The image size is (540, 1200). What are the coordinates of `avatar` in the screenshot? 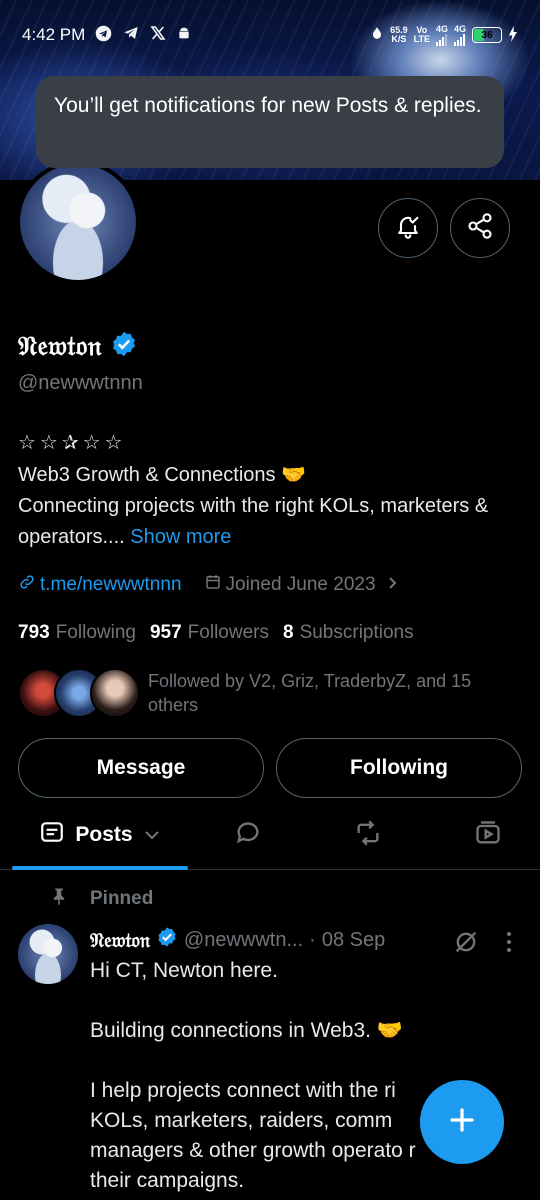 It's located at (115, 693).